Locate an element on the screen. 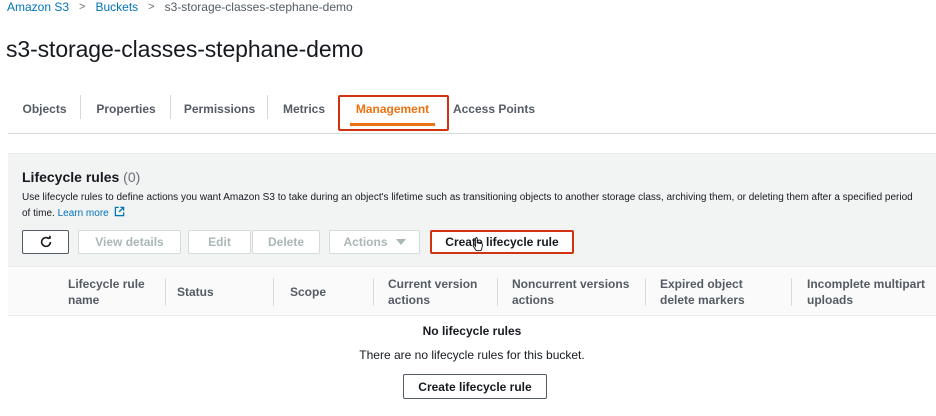 The width and height of the screenshot is (936, 416). edit-button: Edit is located at coordinates (219, 242).